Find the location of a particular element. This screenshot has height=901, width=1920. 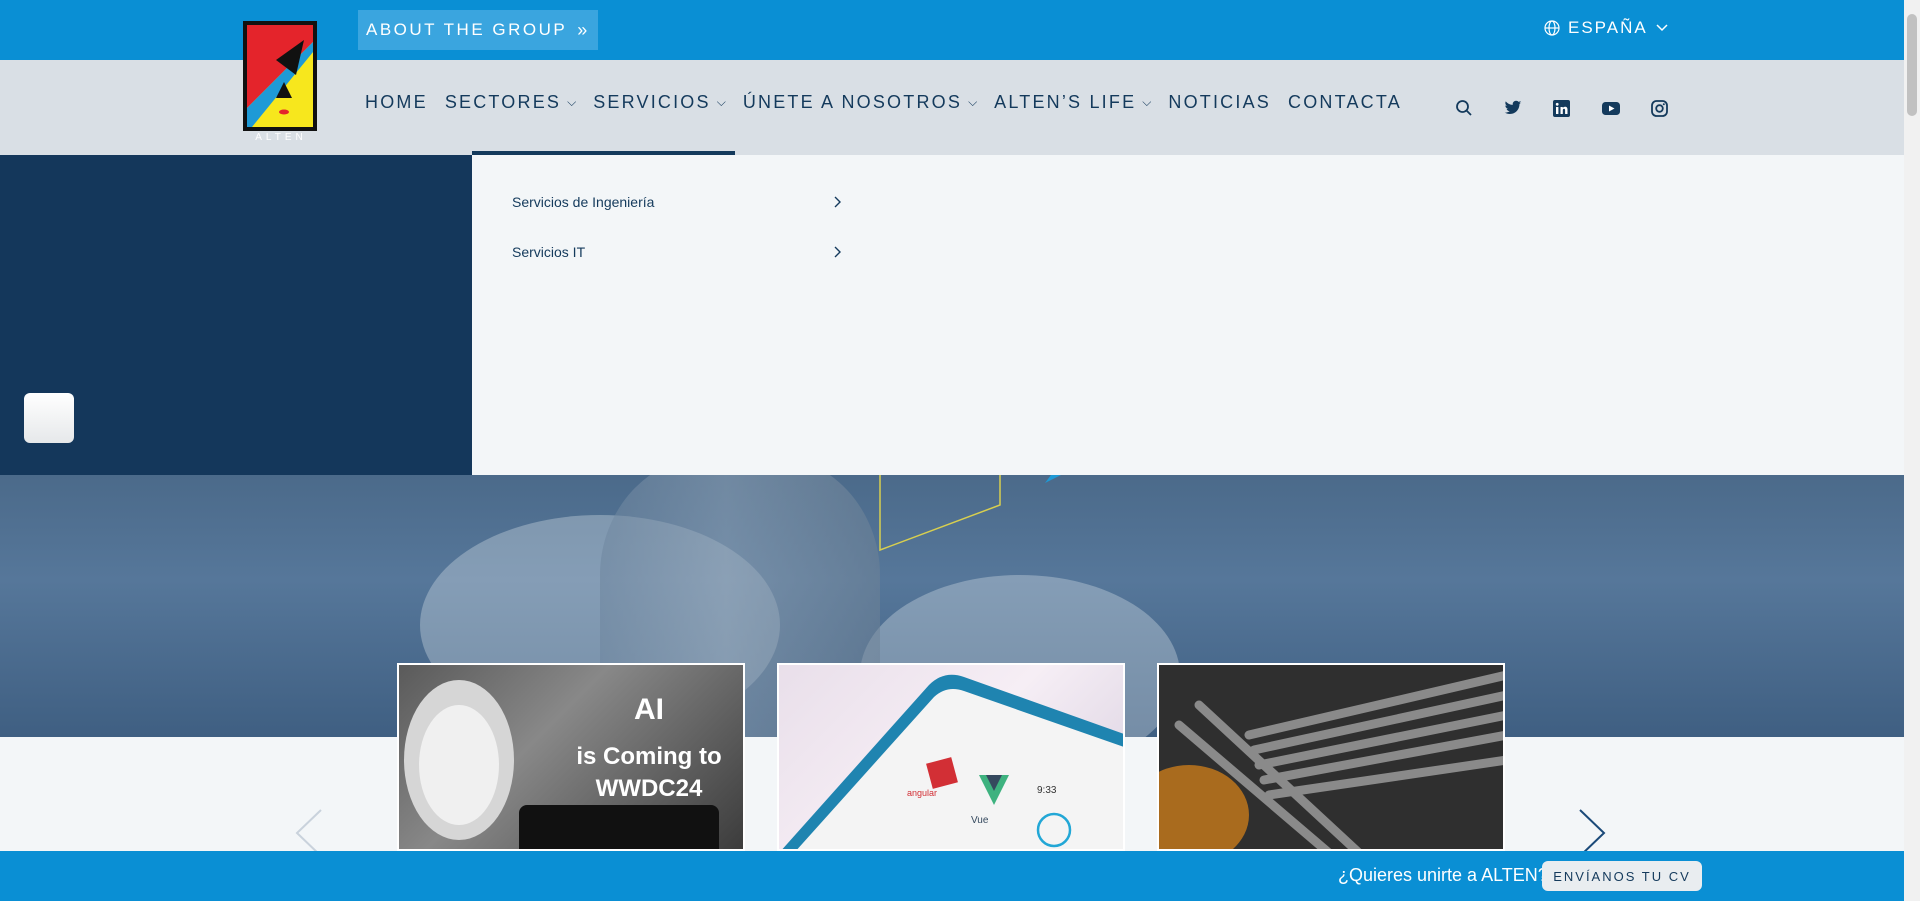

nav-home: HOME is located at coordinates (396, 102).